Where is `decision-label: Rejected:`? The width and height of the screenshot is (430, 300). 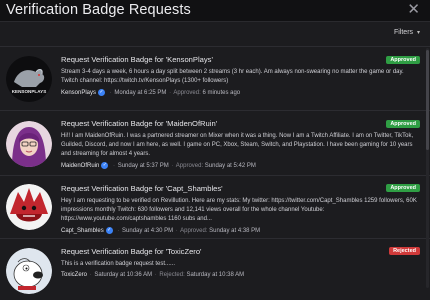
decision-label: Rejected: is located at coordinates (172, 275).